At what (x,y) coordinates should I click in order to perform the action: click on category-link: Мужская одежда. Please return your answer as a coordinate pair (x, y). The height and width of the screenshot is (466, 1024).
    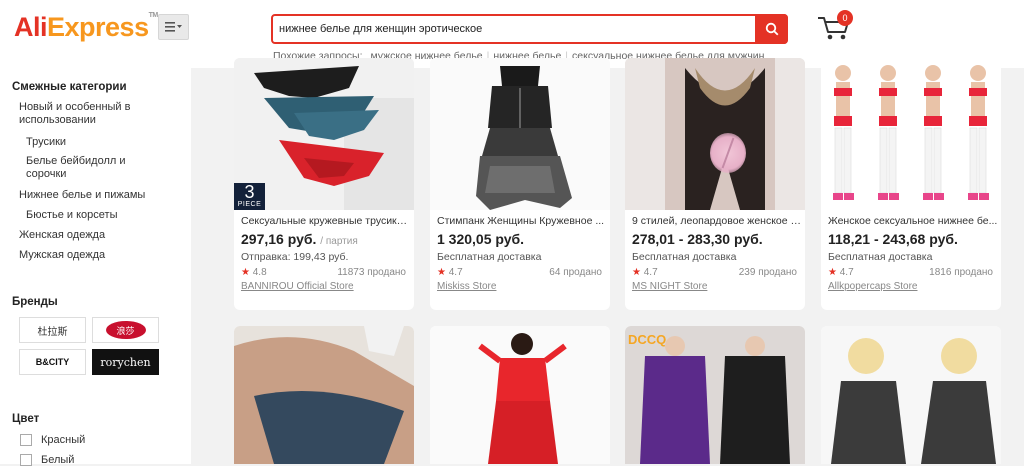
    Looking at the image, I should click on (62, 255).